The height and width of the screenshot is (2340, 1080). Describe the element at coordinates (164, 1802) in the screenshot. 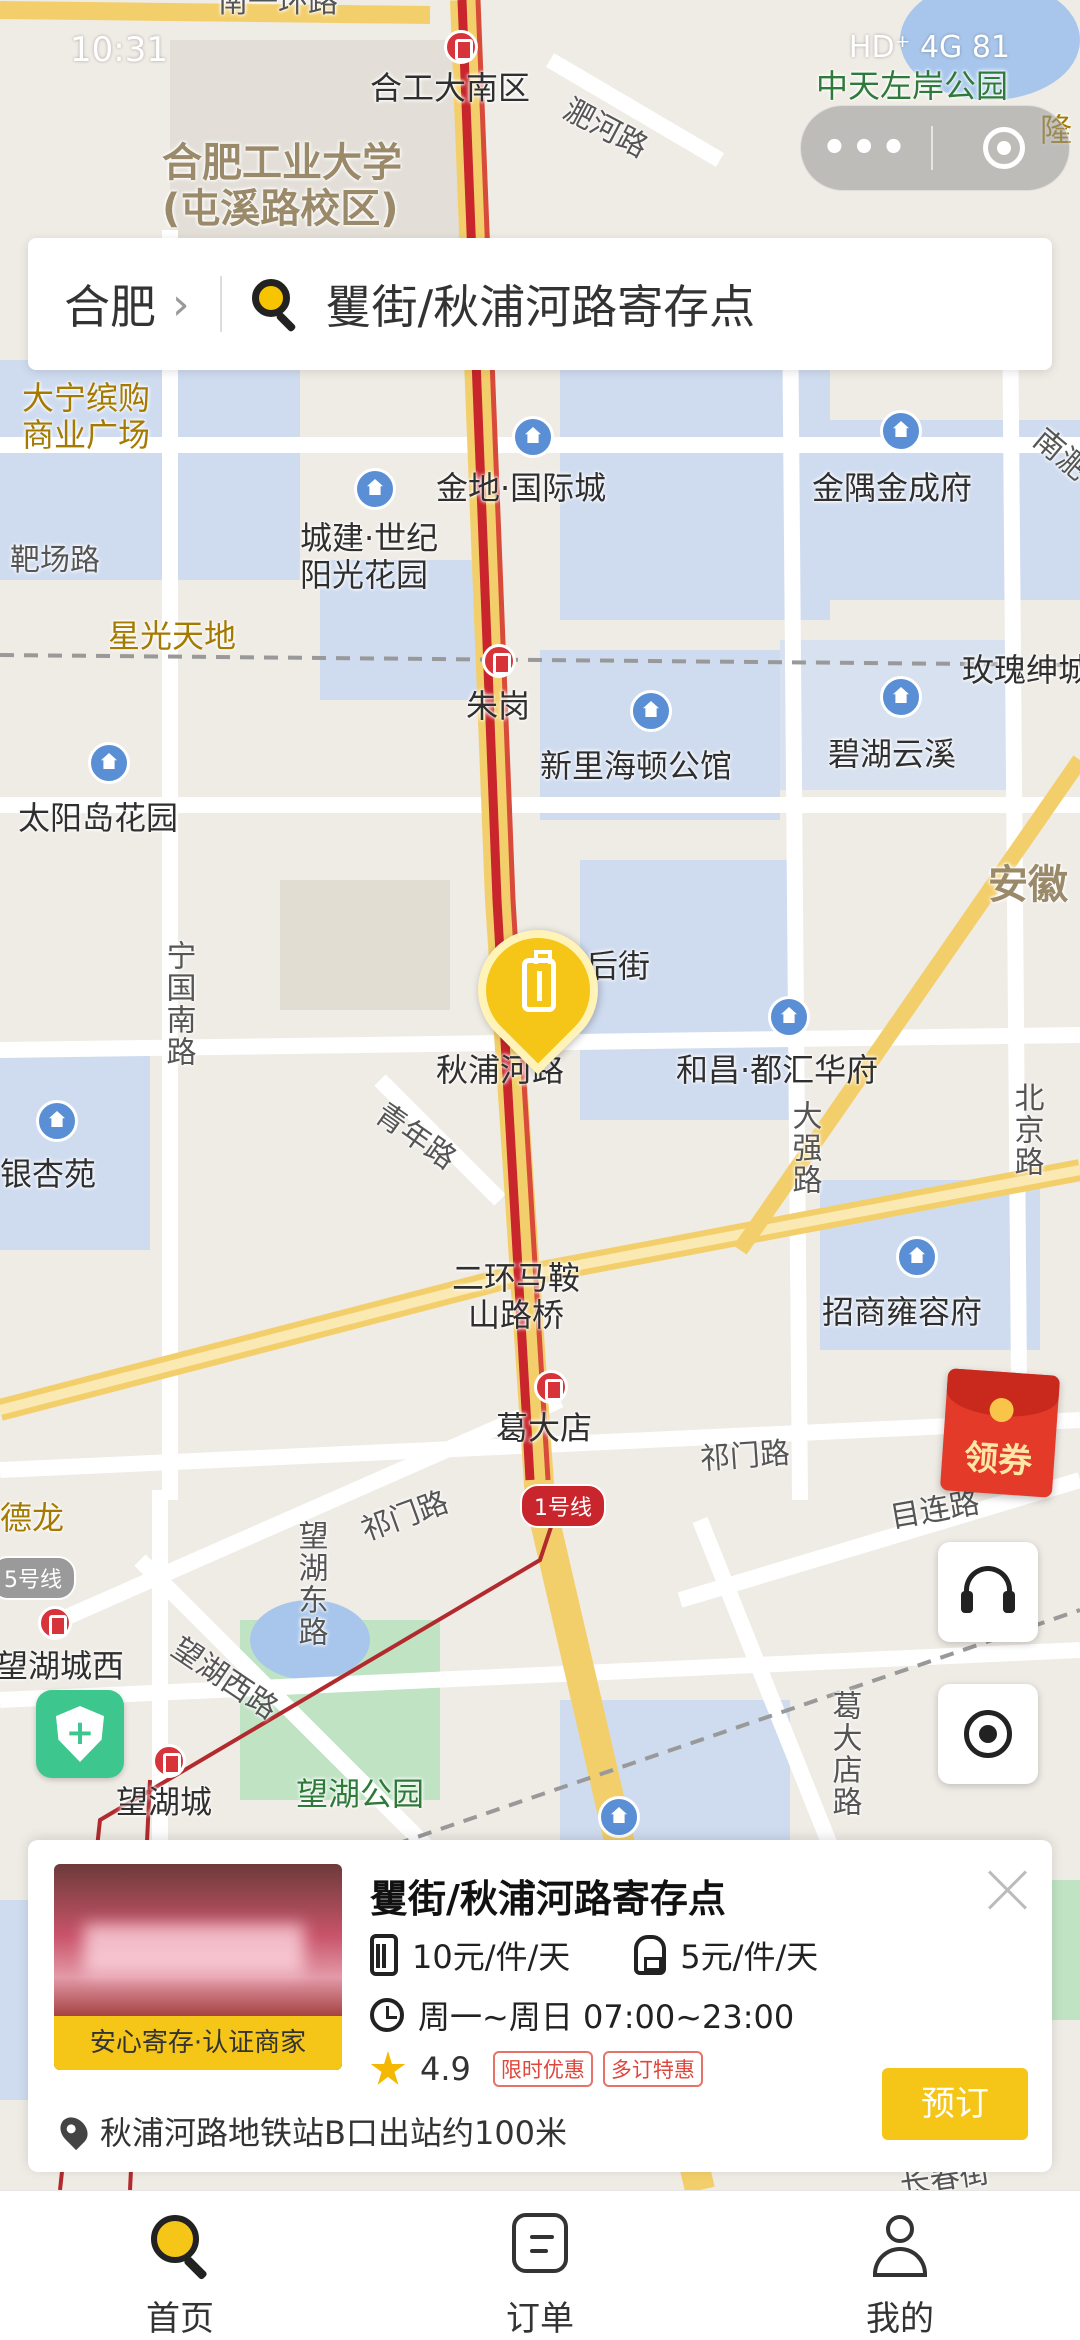

I see `map-label: 望湖城` at that location.